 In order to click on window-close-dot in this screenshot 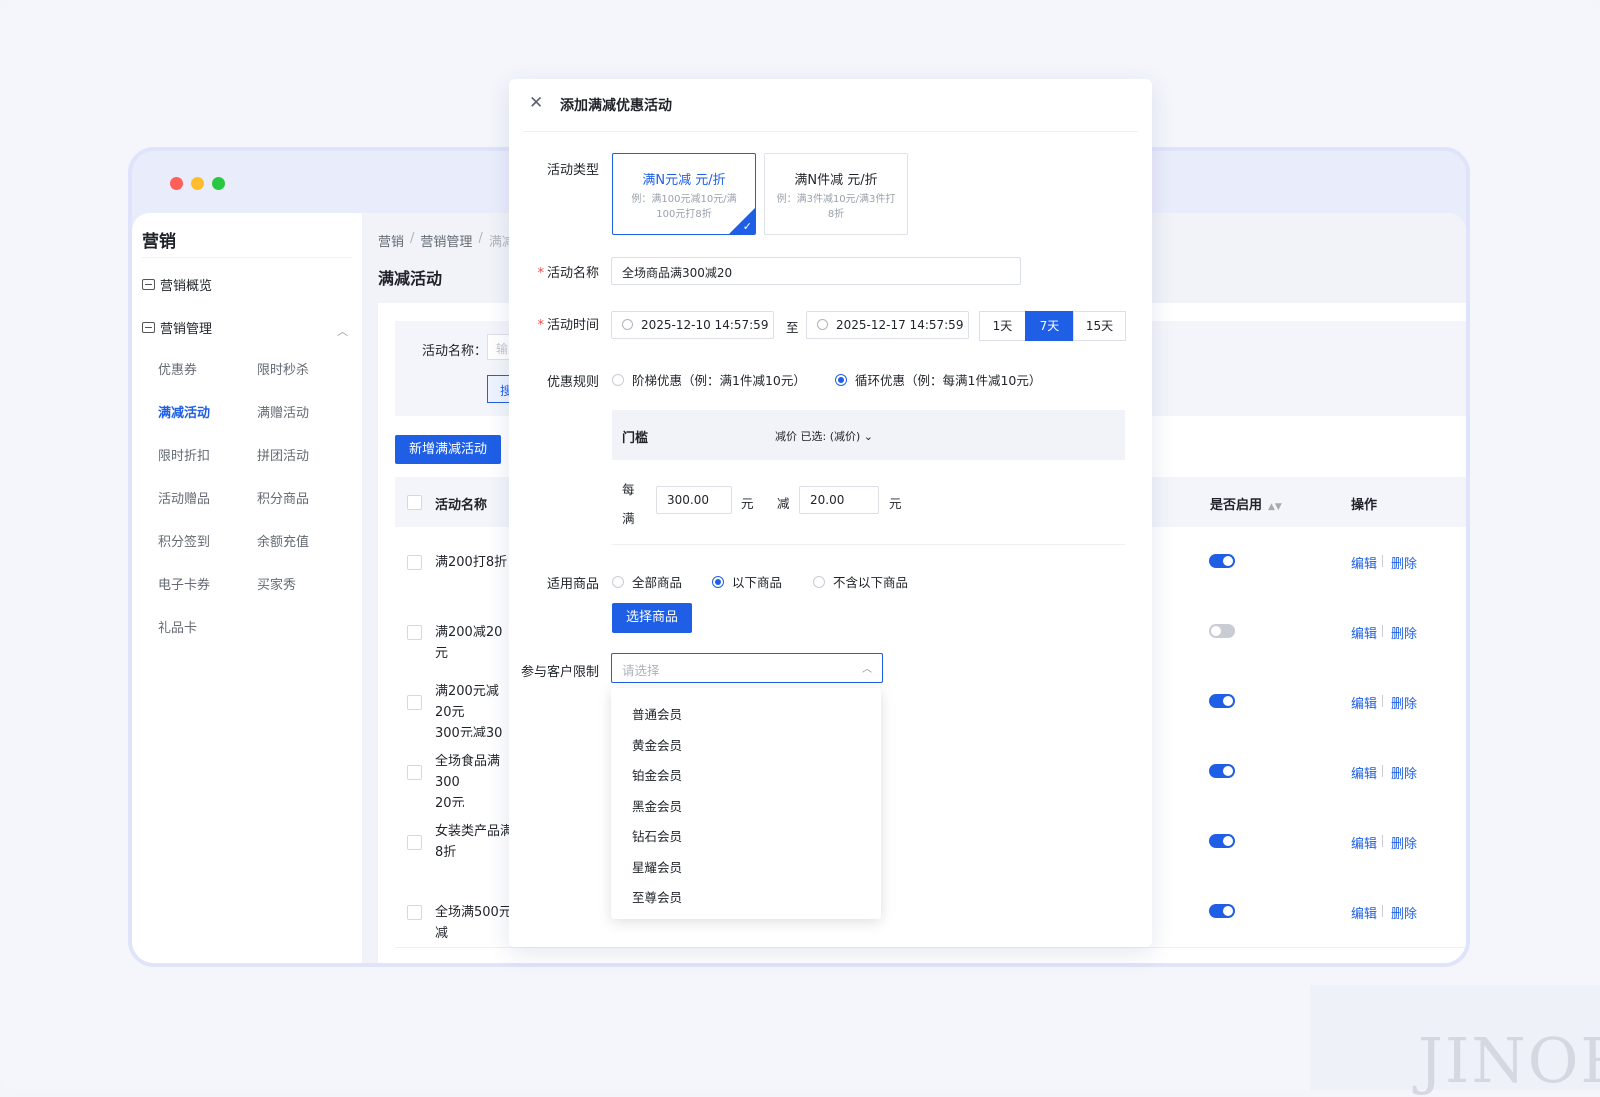, I will do `click(176, 183)`.